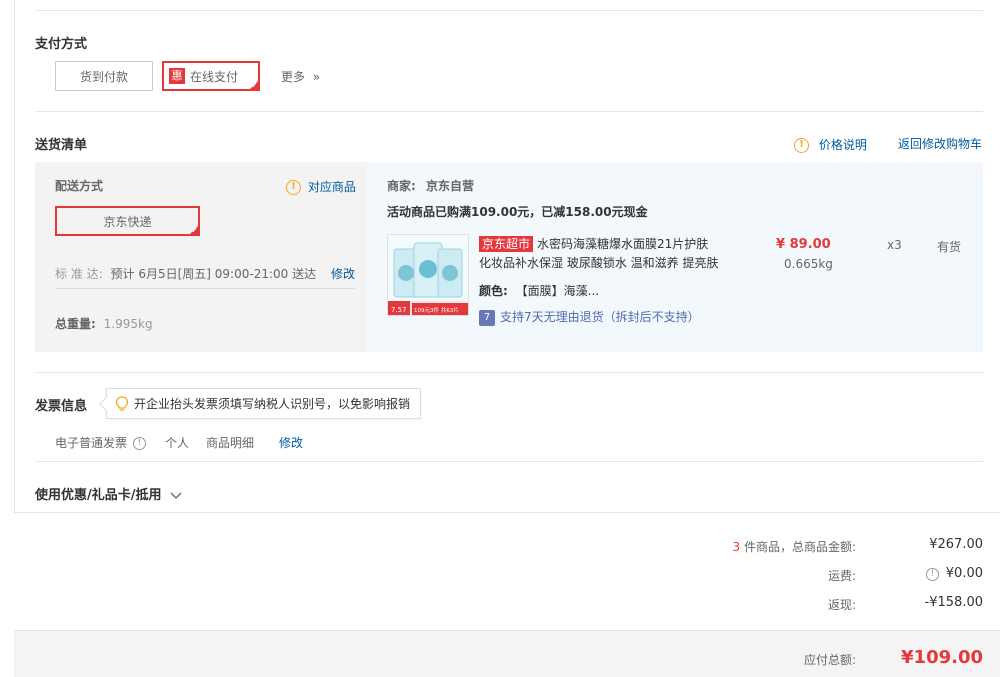 The width and height of the screenshot is (1000, 677). I want to click on stock-status: 有货, so click(949, 247).